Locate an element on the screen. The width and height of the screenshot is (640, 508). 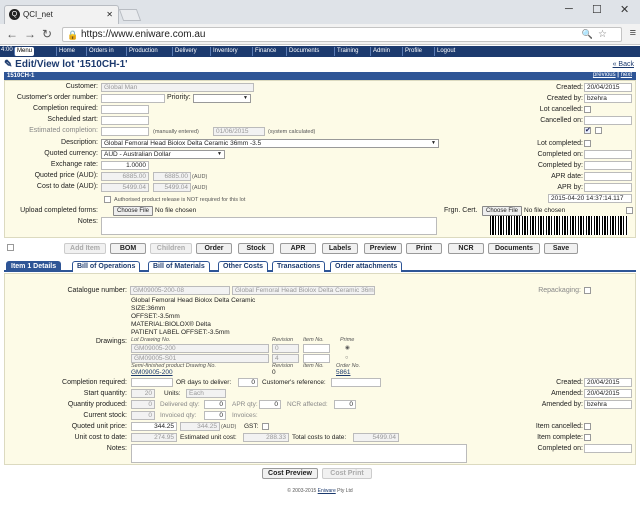
scheduled-start-input is located at coordinates (125, 120).